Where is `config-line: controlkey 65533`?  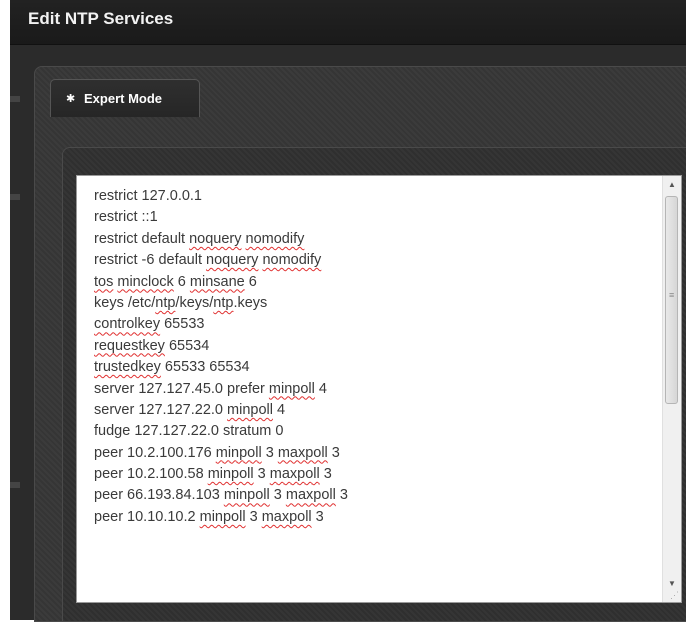 config-line: controlkey 65533 is located at coordinates (374, 324).